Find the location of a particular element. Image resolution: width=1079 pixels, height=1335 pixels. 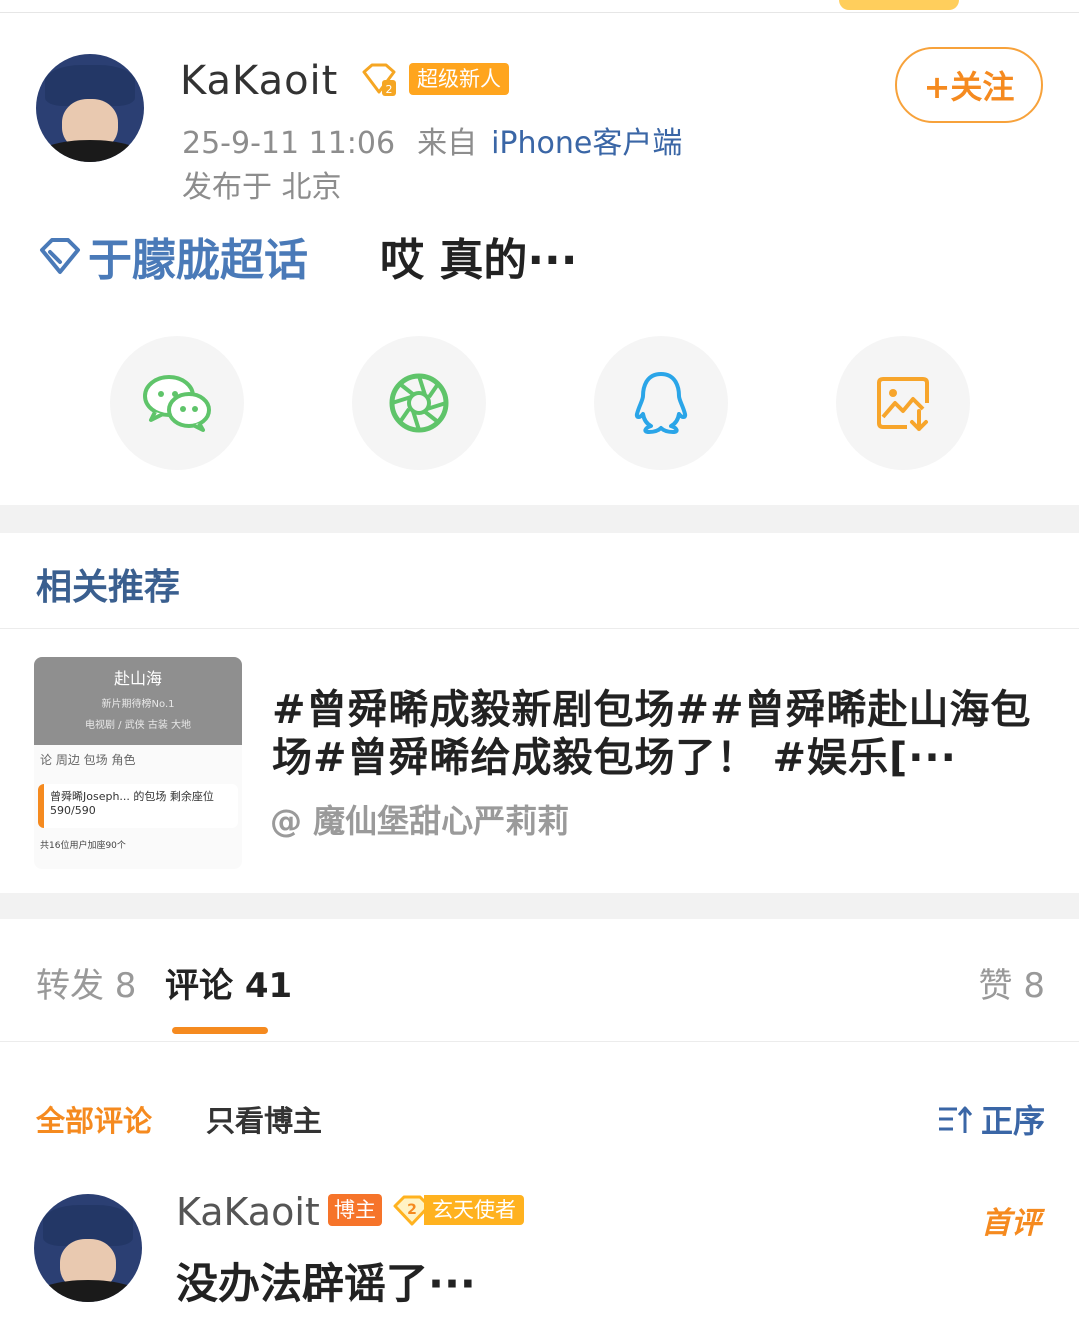

related-section-title: 相关推荐 is located at coordinates (108, 587).